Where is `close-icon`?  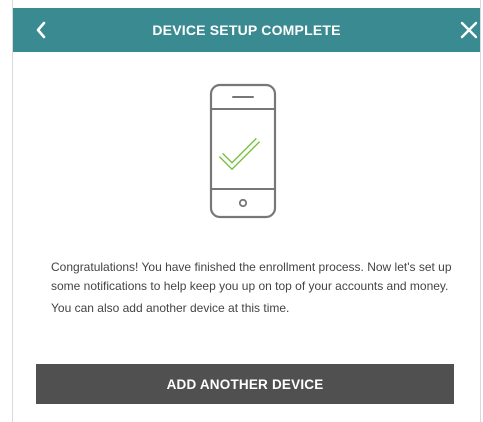 close-icon is located at coordinates (469, 30).